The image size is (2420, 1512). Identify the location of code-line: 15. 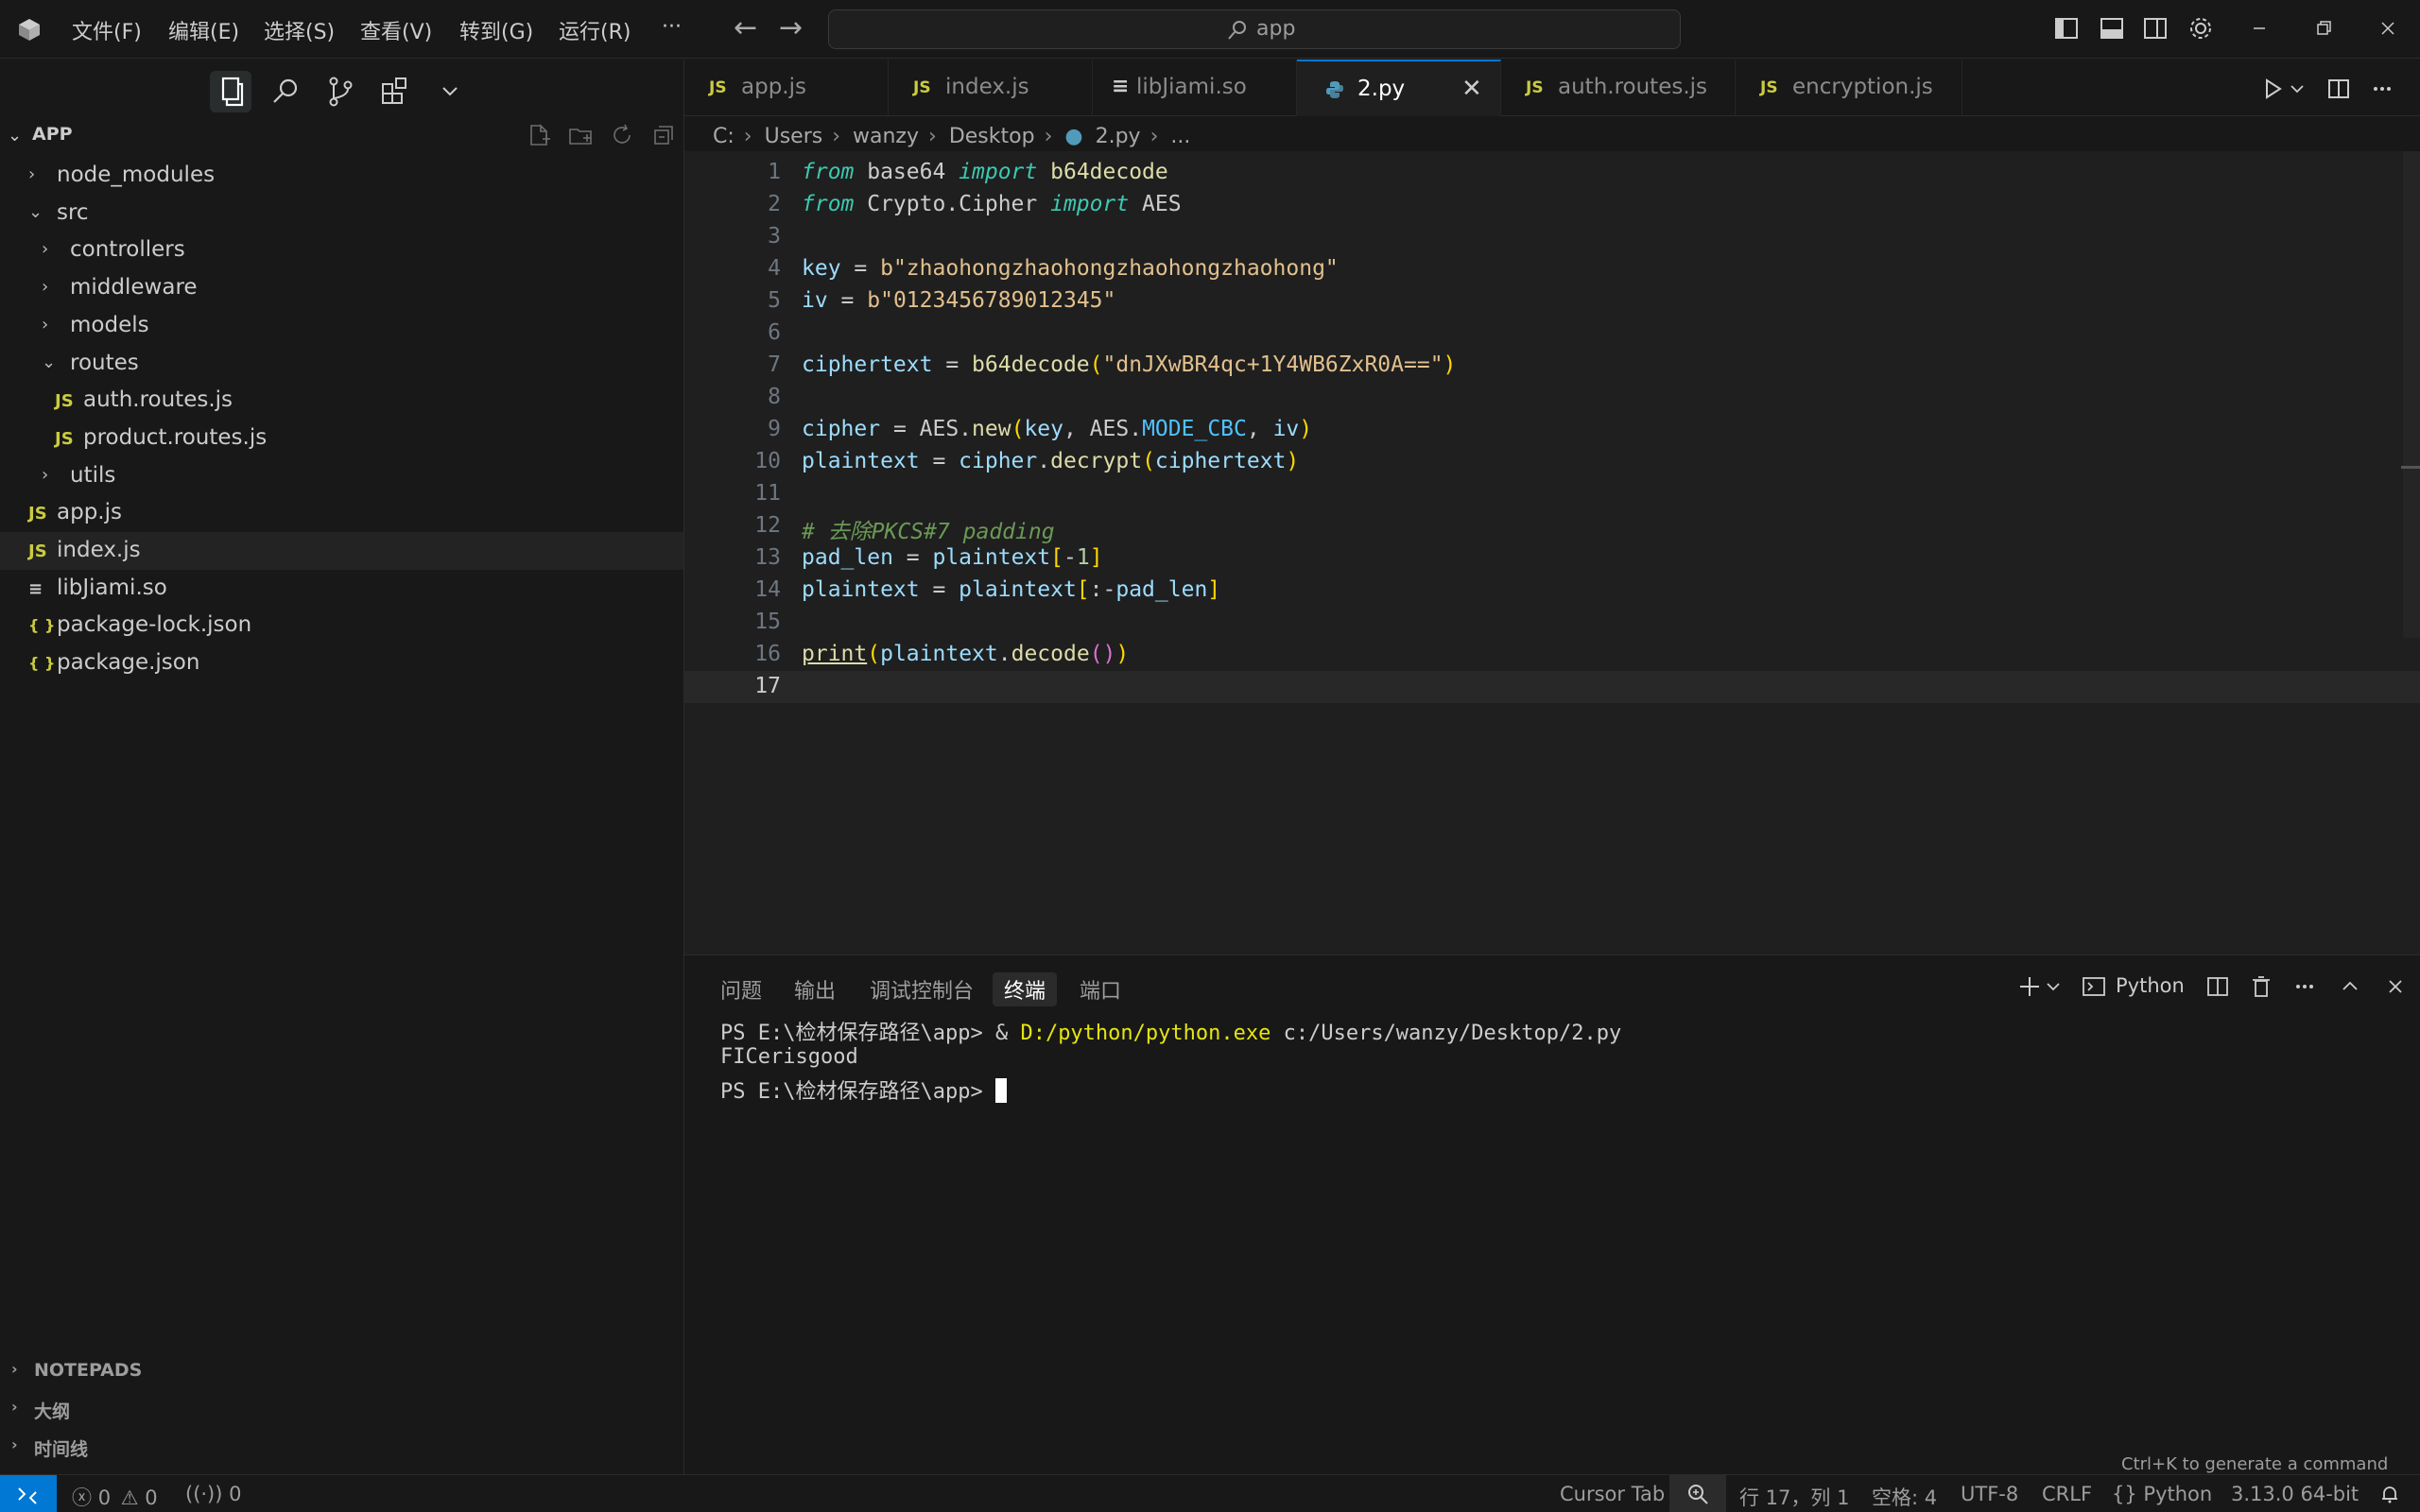
(1552, 623).